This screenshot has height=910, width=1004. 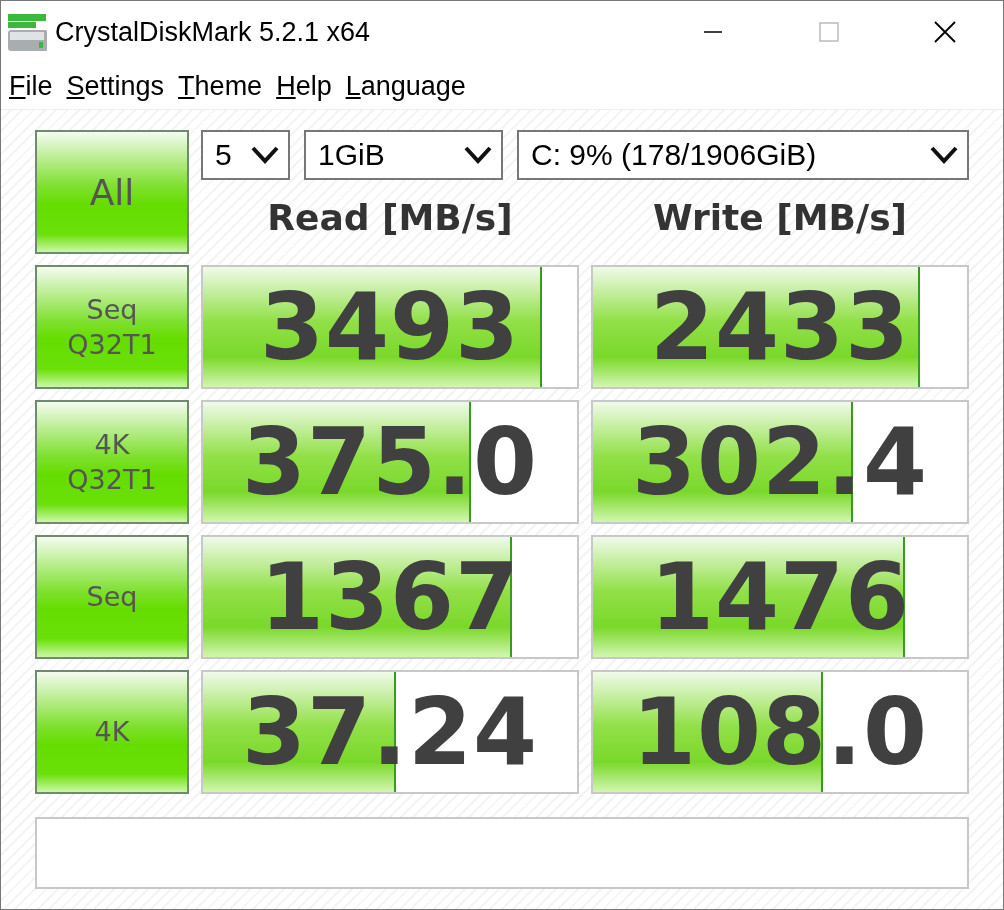 I want to click on minimize-icon, so click(x=713, y=32).